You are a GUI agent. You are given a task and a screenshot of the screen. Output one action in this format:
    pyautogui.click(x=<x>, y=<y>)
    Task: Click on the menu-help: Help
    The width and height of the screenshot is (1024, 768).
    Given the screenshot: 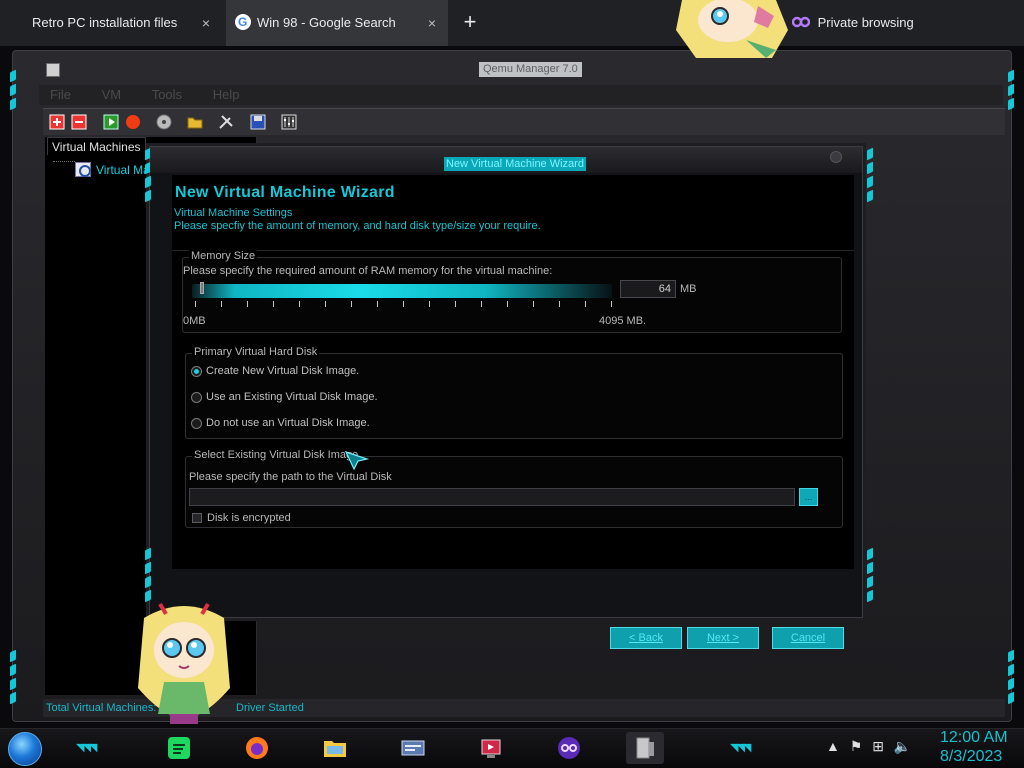 What is the action you would take?
    pyautogui.click(x=226, y=94)
    